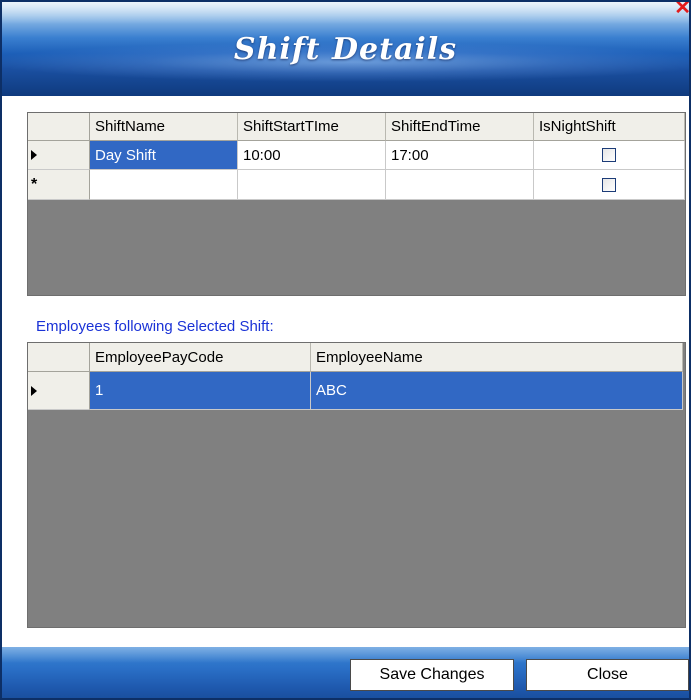 The width and height of the screenshot is (691, 700). I want to click on column-header-shiftstarttime: ShiftStartTIme, so click(312, 127).